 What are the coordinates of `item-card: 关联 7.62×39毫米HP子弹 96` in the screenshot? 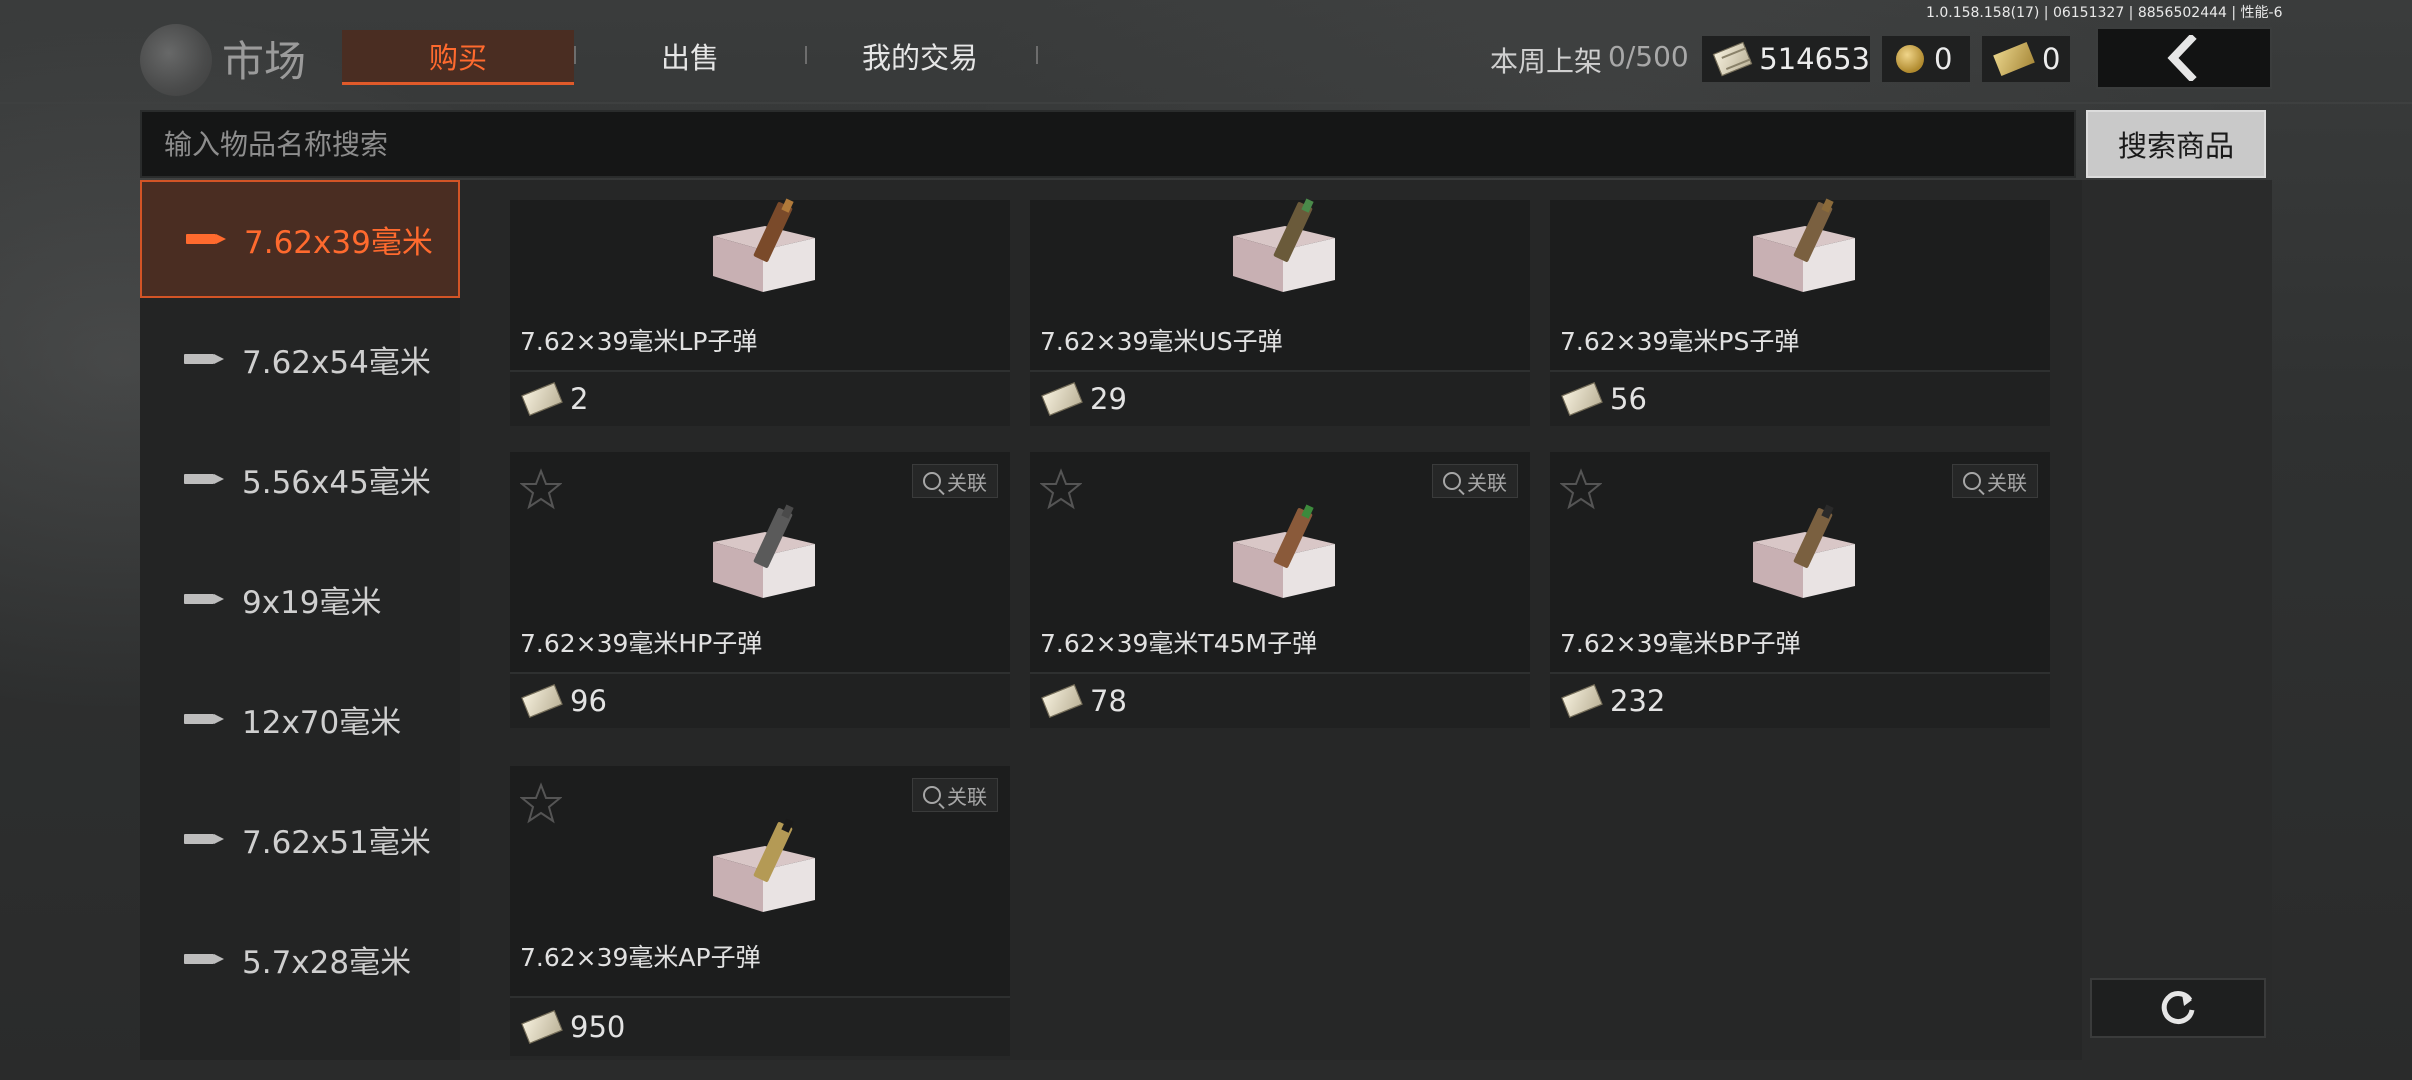 It's located at (760, 590).